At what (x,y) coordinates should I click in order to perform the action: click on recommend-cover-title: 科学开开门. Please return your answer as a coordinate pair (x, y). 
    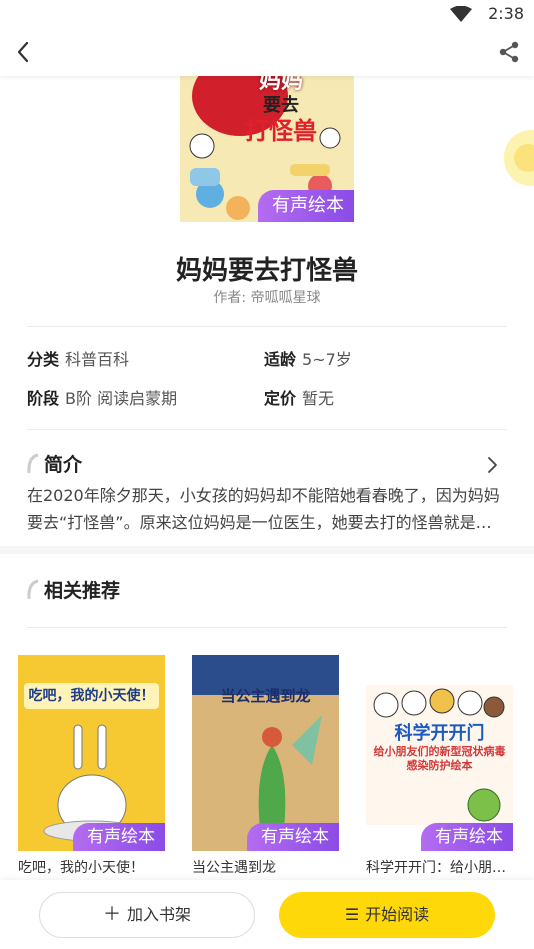
    Looking at the image, I should click on (439, 733).